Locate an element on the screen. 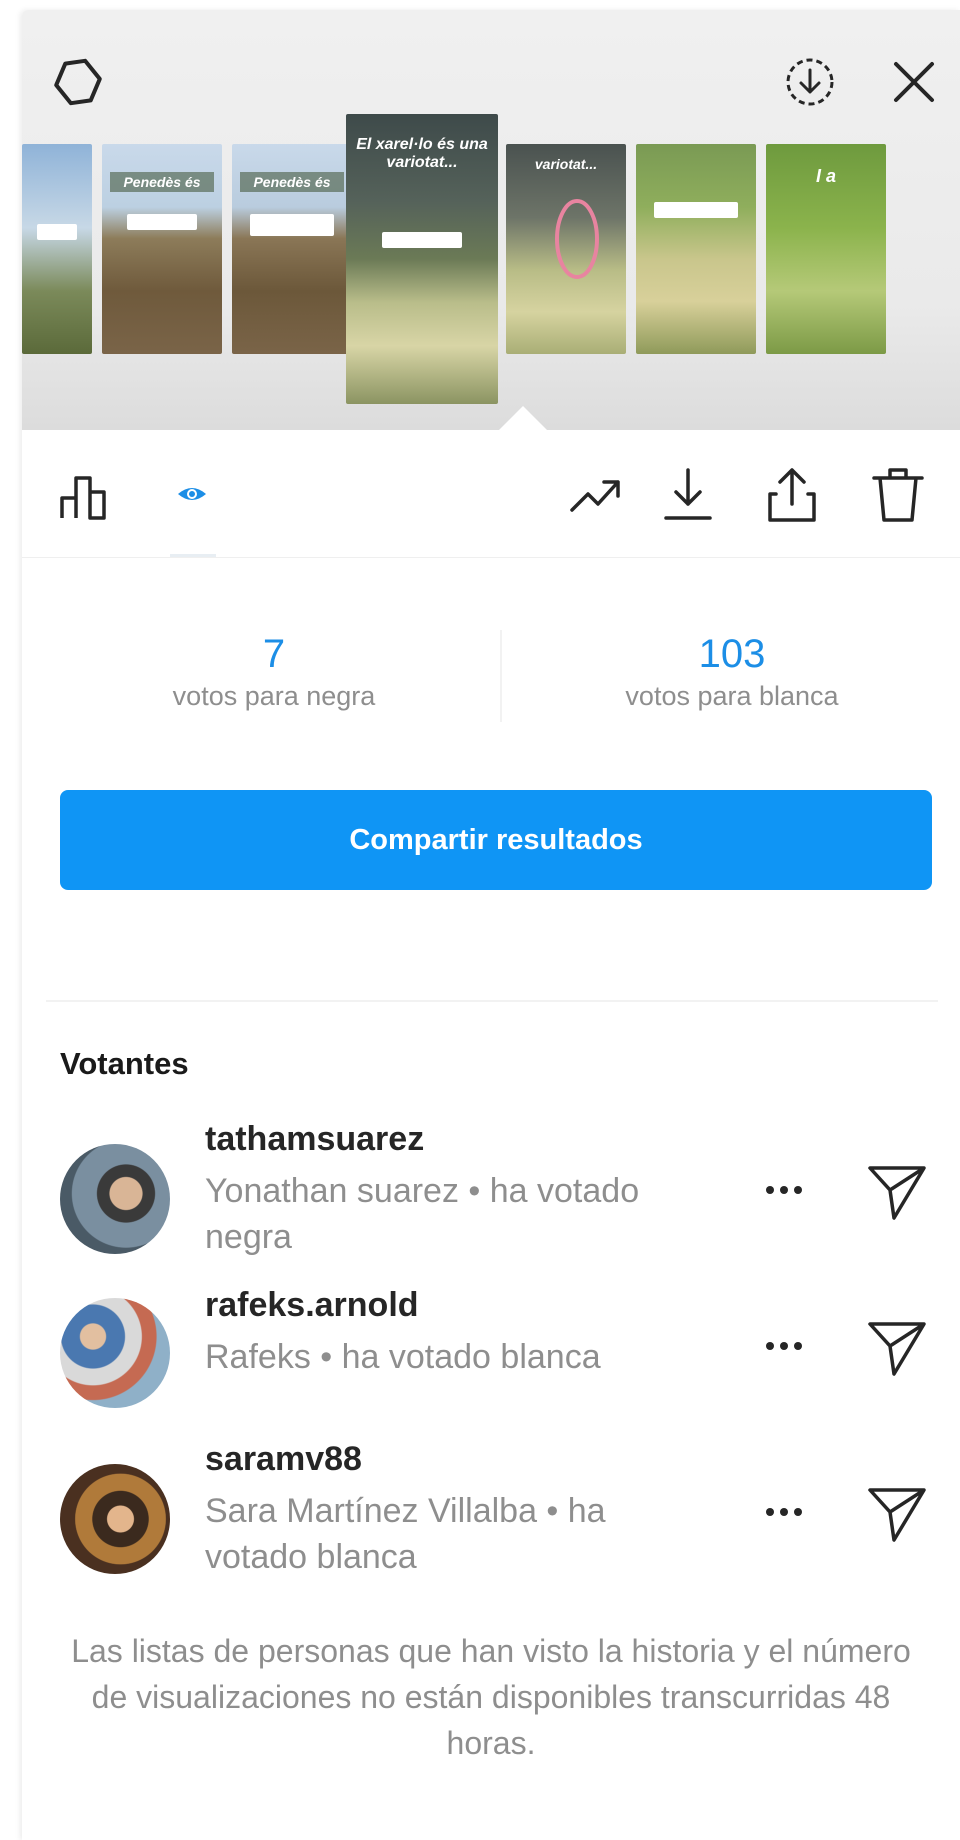 The height and width of the screenshot is (1840, 960). eye-icon is located at coordinates (192, 494).